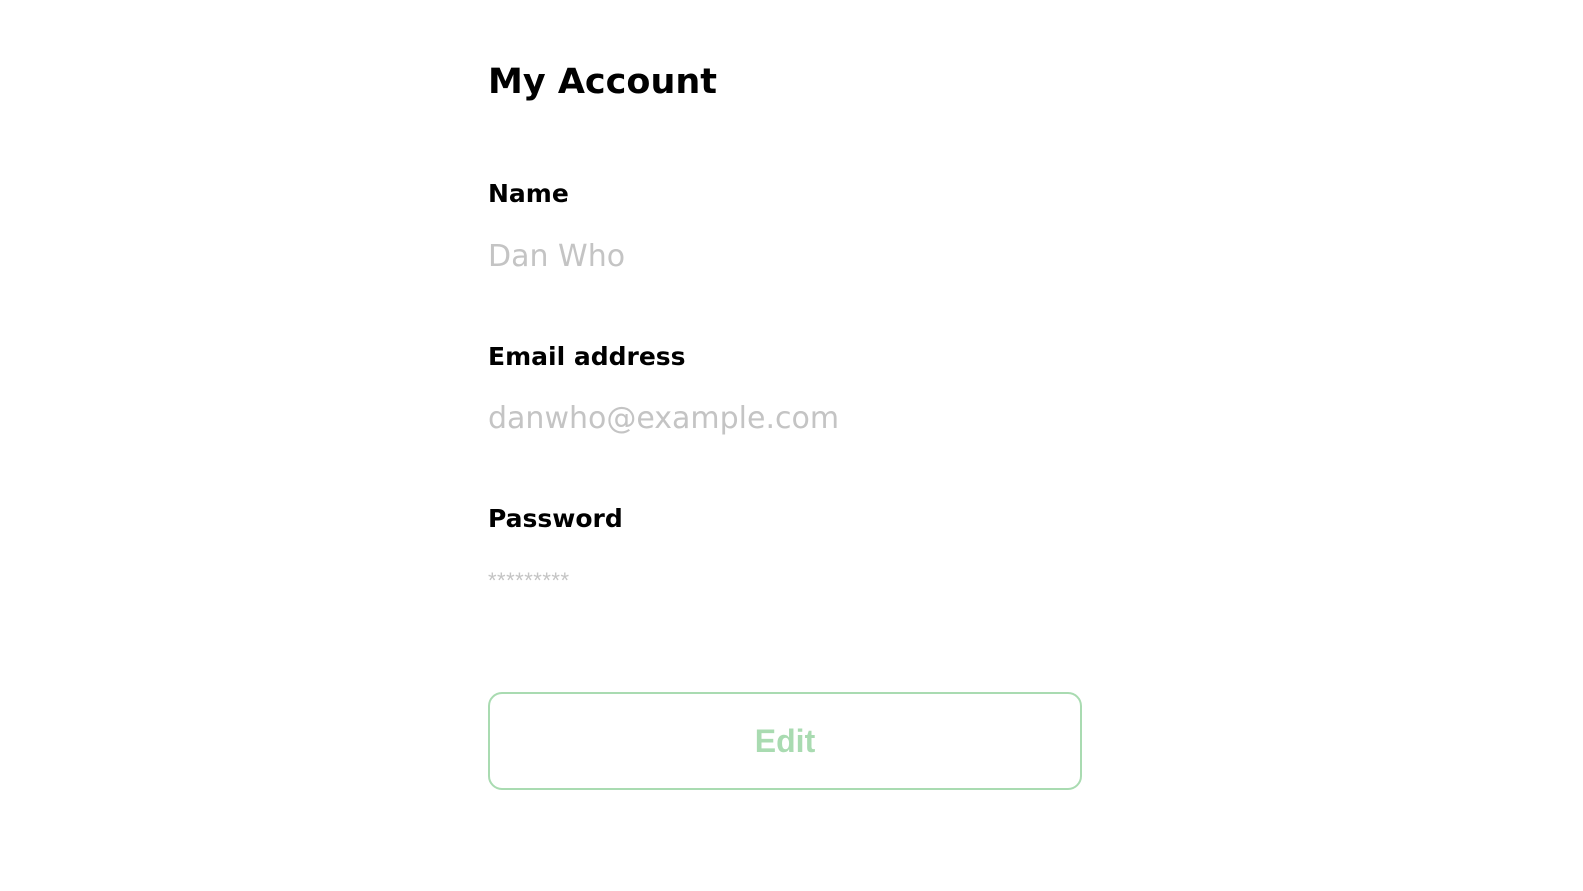 The image size is (1583, 891). What do you see at coordinates (785, 581) in the screenshot?
I see `password-field: *********` at bounding box center [785, 581].